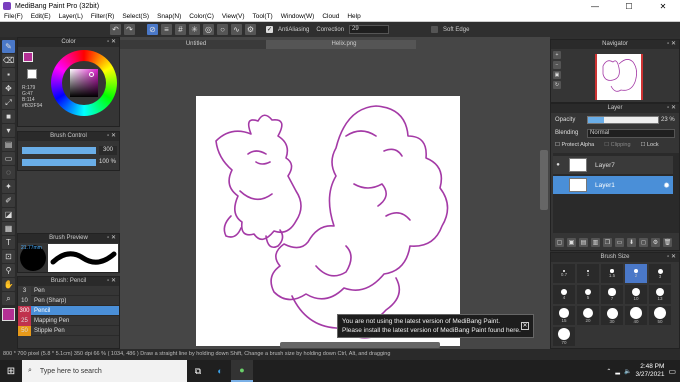 This screenshot has width=680, height=382. What do you see at coordinates (330, 16) in the screenshot?
I see `menu-cloud: Cloud` at bounding box center [330, 16].